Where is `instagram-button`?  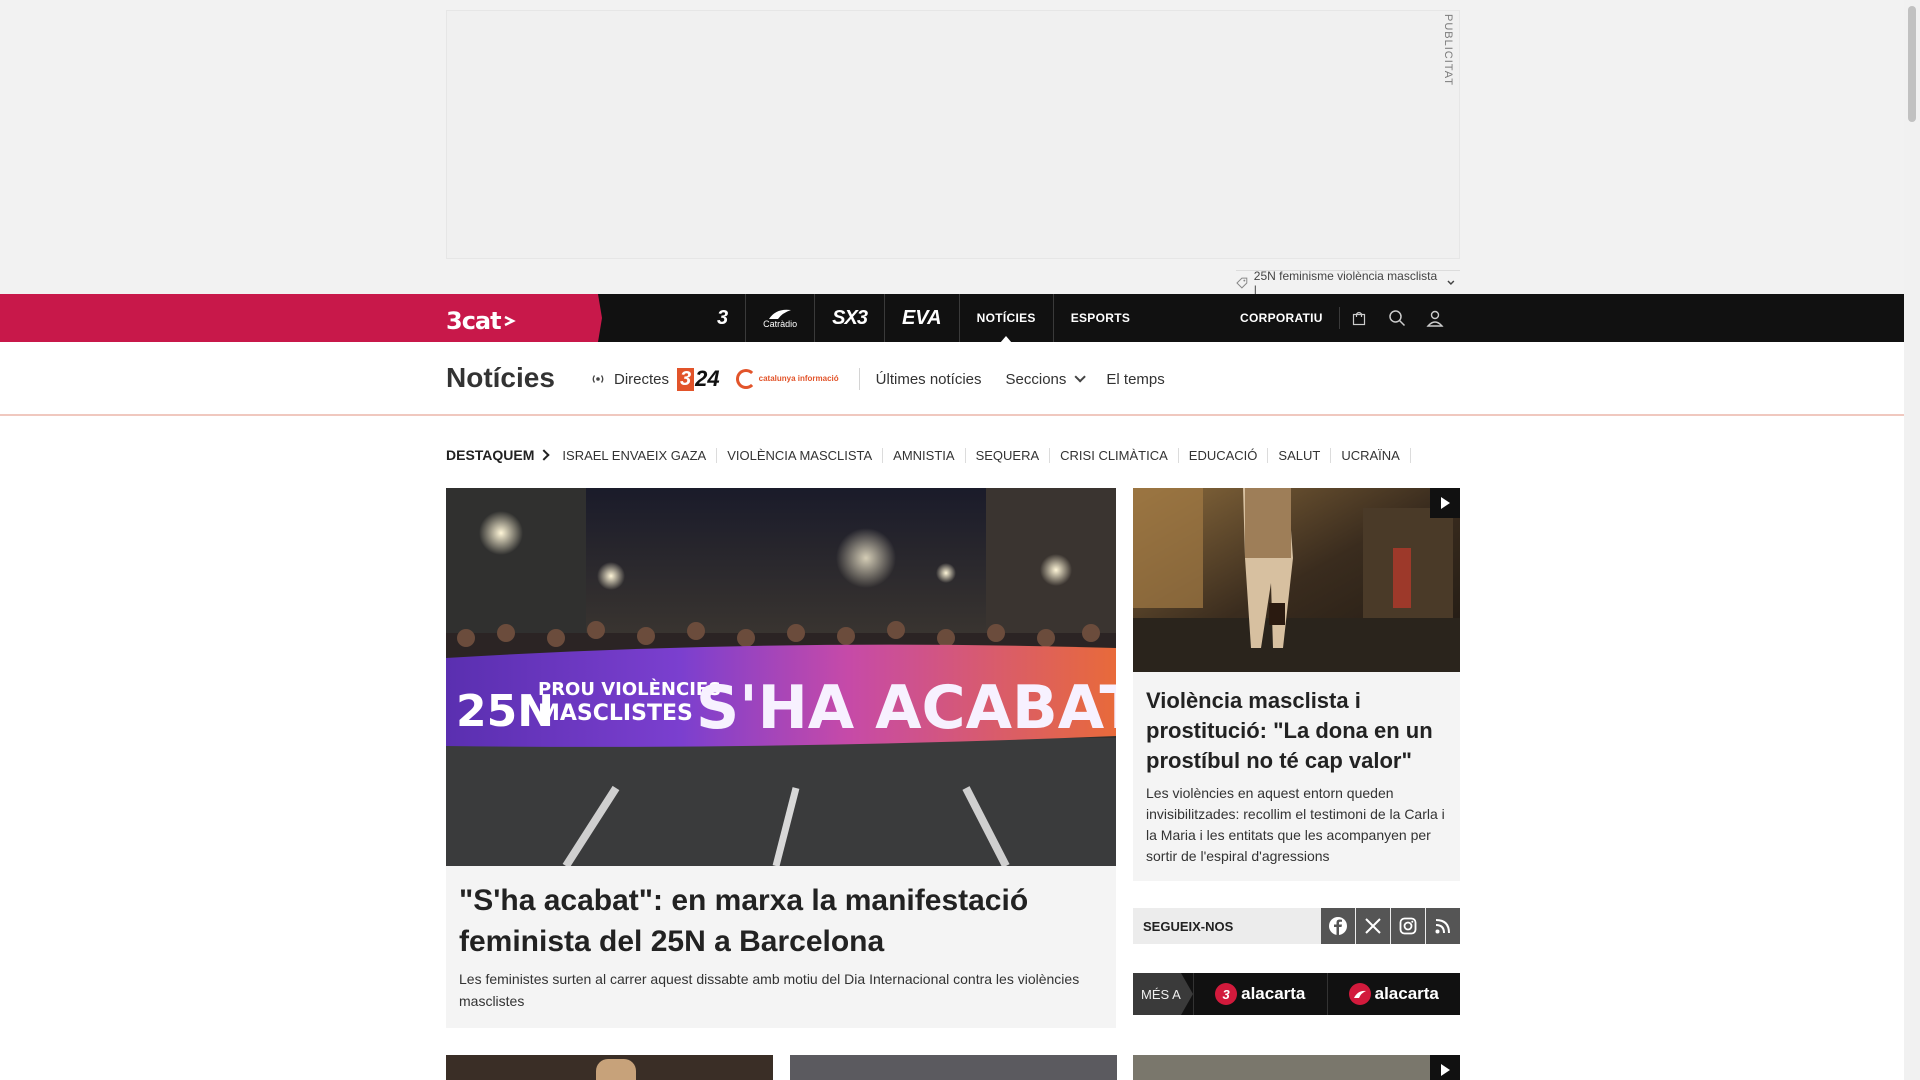 instagram-button is located at coordinates (1408, 926).